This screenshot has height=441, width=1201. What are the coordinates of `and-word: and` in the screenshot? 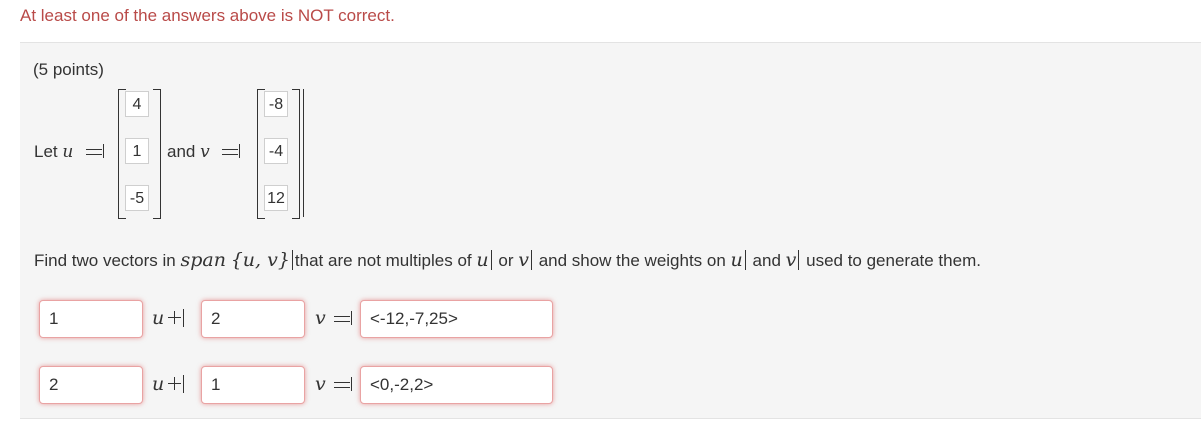 It's located at (766, 260).